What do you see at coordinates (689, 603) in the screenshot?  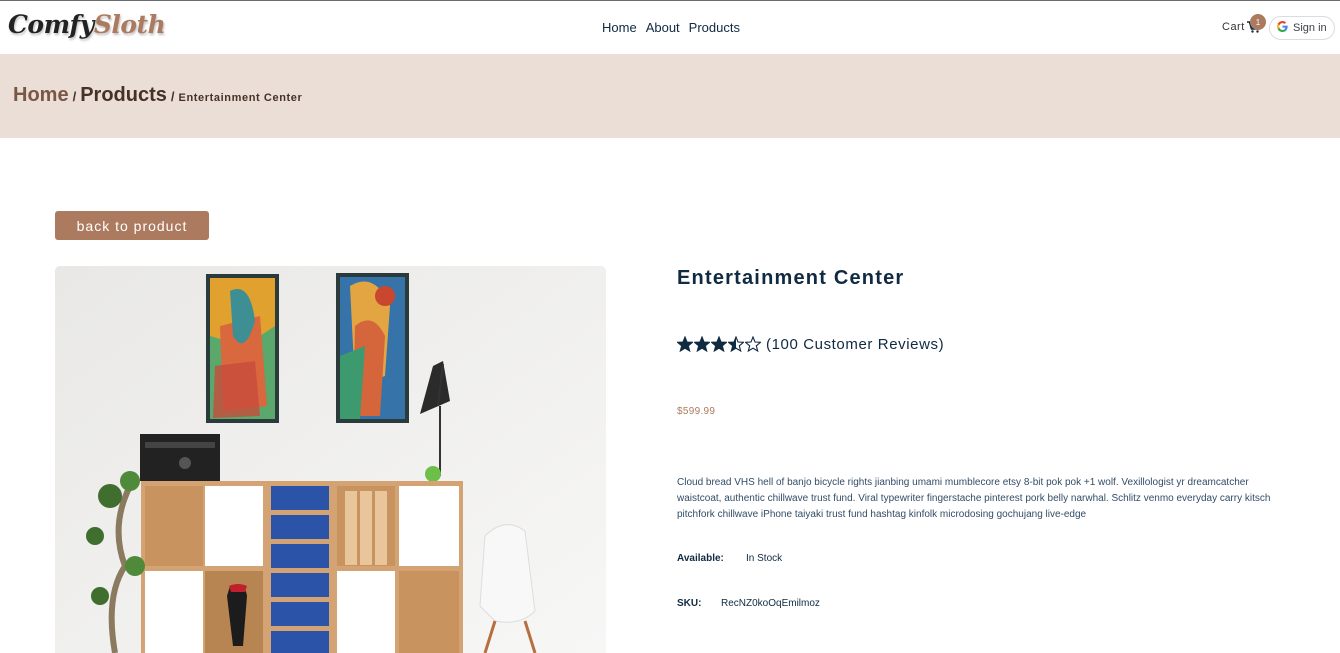 I see `sku-label: SKU:` at bounding box center [689, 603].